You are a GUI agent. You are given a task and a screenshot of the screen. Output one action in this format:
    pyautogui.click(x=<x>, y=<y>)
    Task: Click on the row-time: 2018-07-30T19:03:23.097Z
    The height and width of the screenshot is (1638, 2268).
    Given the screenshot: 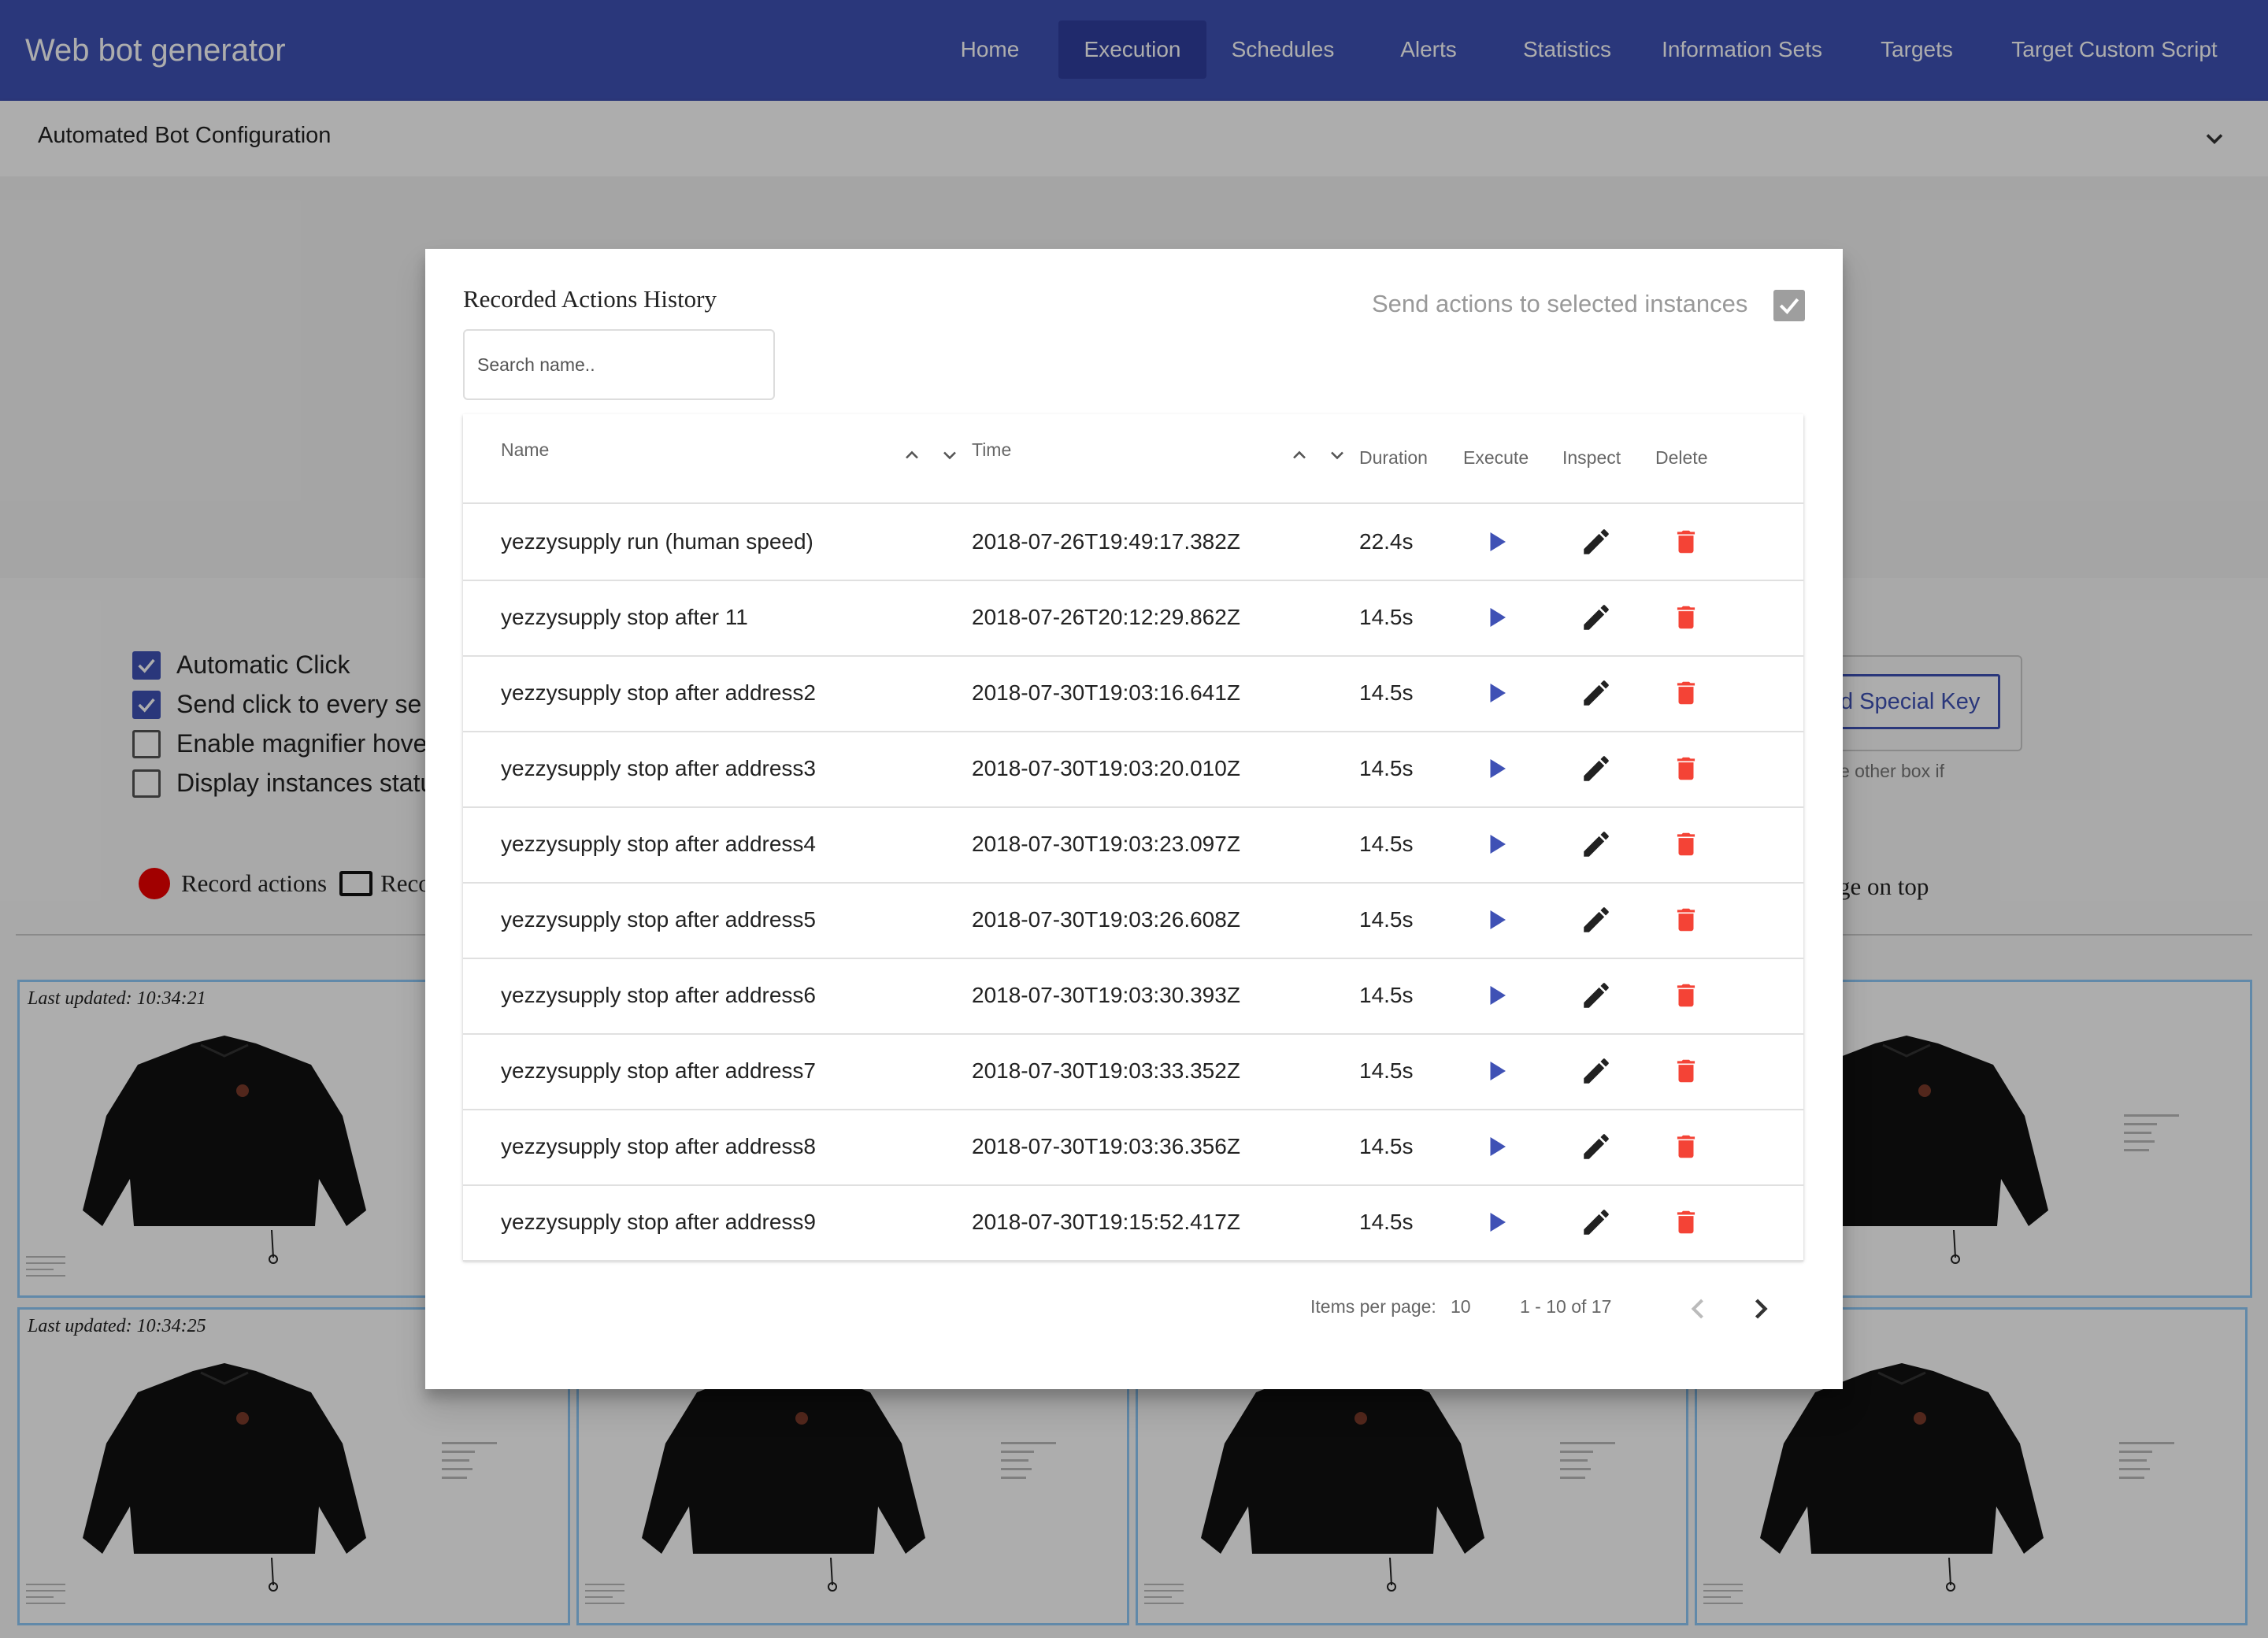 What is the action you would take?
    pyautogui.click(x=1106, y=844)
    